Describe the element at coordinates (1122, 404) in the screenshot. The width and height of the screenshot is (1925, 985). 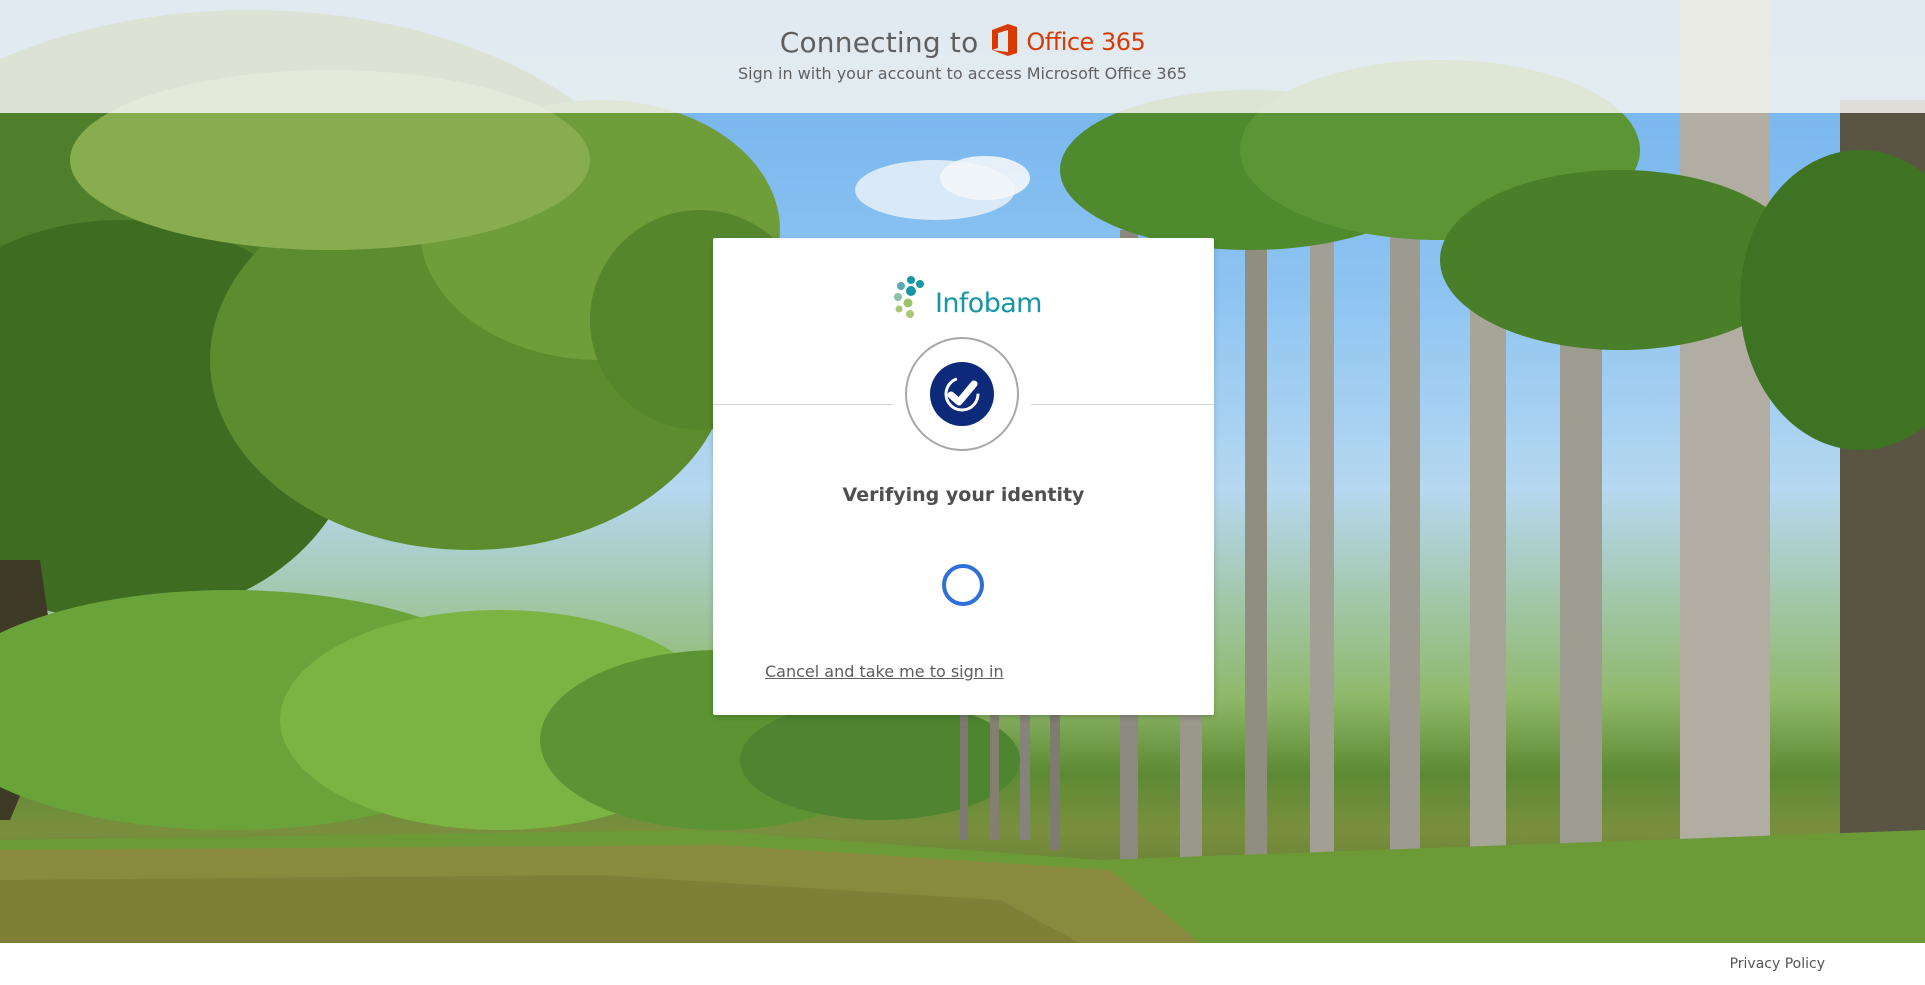
I see `divider-right` at that location.